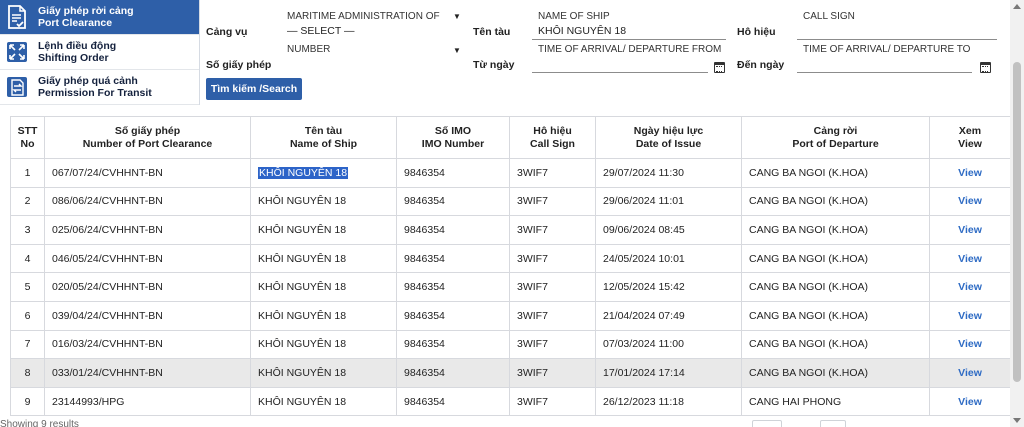 The height and width of the screenshot is (427, 1024). What do you see at coordinates (147, 287) in the screenshot?
I see `permit-number-cell: 020/05/24/CVHHNT-BN` at bounding box center [147, 287].